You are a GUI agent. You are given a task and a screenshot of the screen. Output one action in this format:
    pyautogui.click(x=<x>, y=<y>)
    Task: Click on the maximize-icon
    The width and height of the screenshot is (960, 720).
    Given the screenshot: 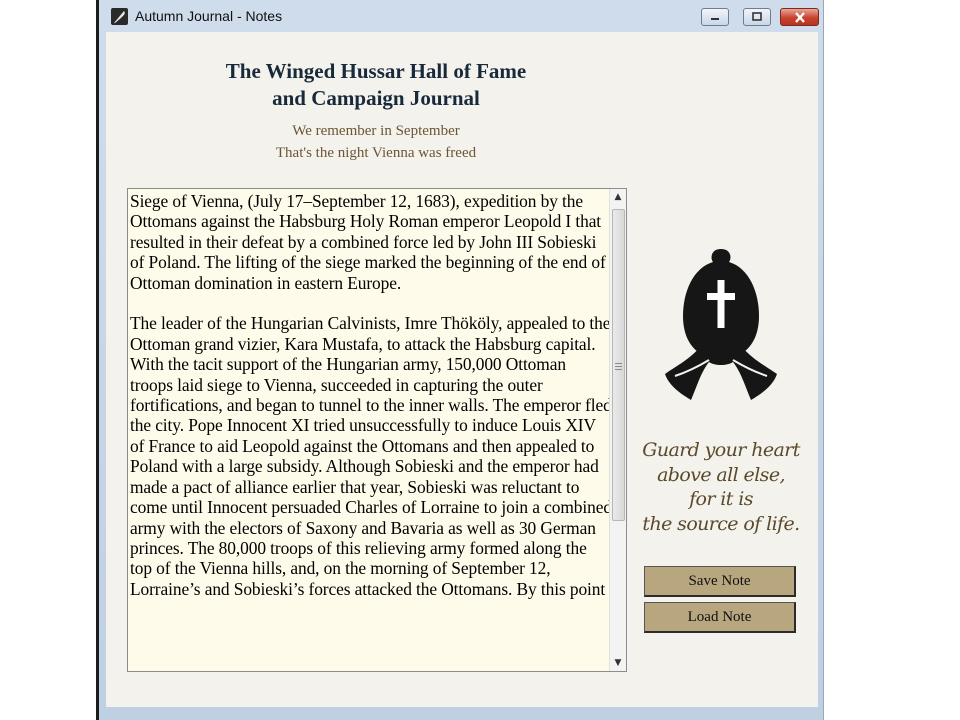 What is the action you would take?
    pyautogui.click(x=757, y=16)
    